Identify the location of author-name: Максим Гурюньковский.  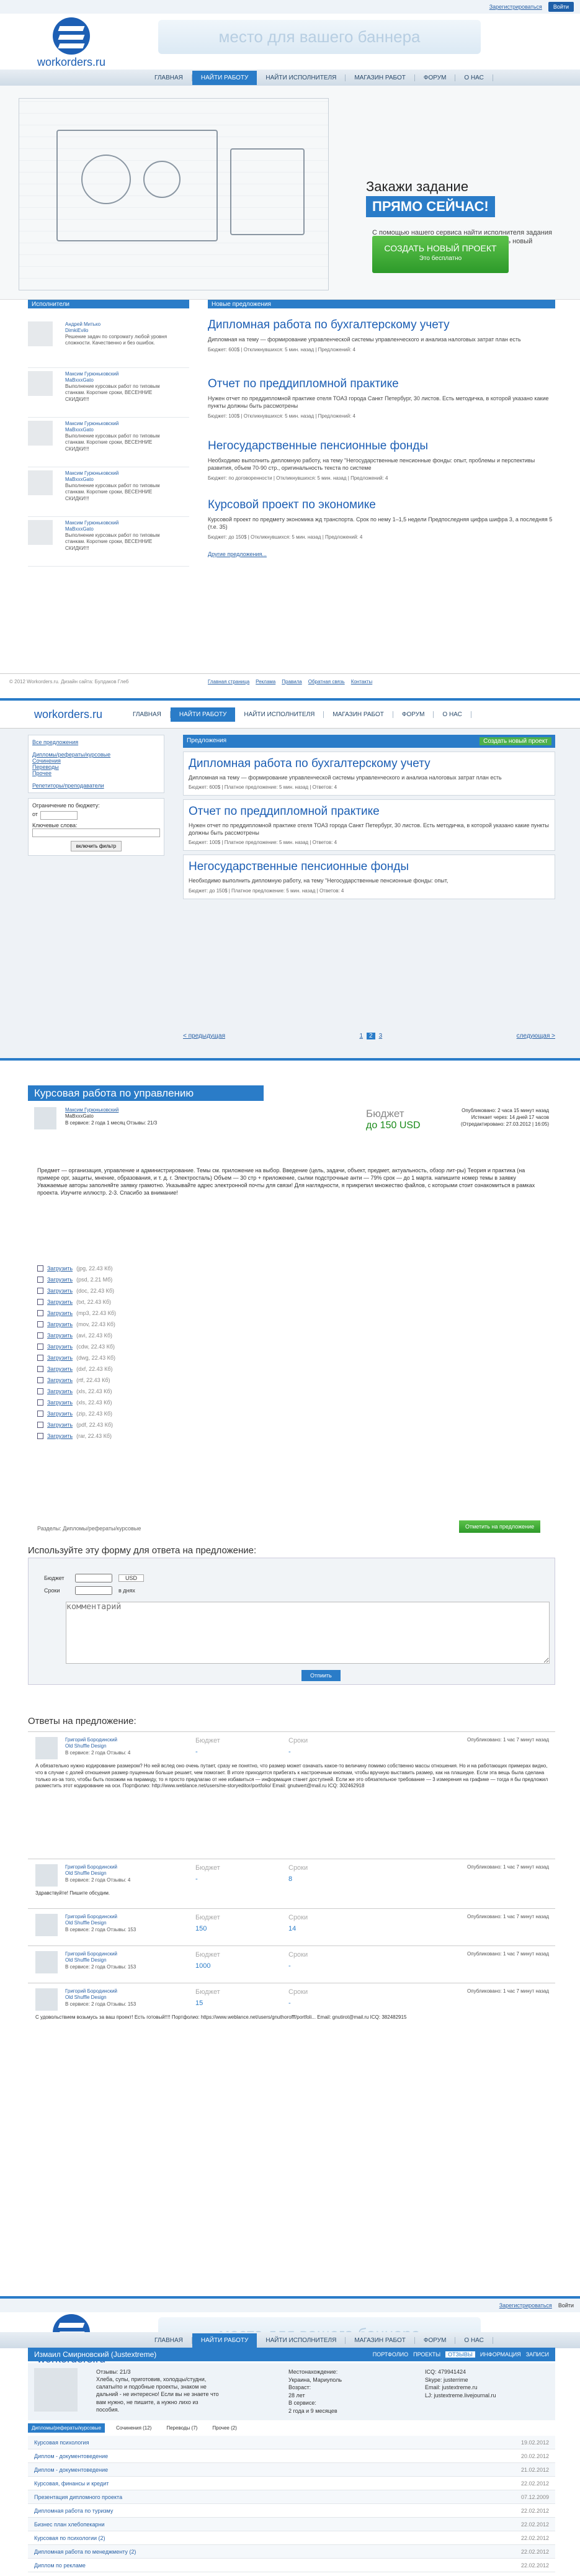
(91, 1110).